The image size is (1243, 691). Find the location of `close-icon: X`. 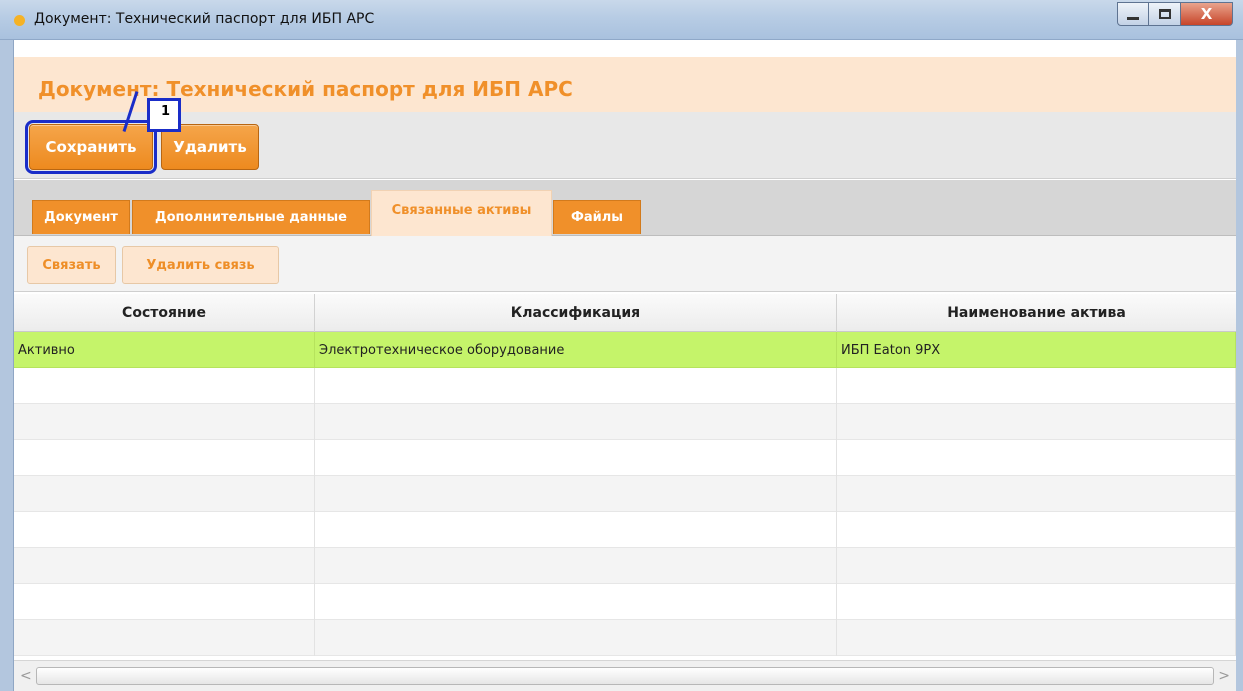

close-icon: X is located at coordinates (1206, 14).